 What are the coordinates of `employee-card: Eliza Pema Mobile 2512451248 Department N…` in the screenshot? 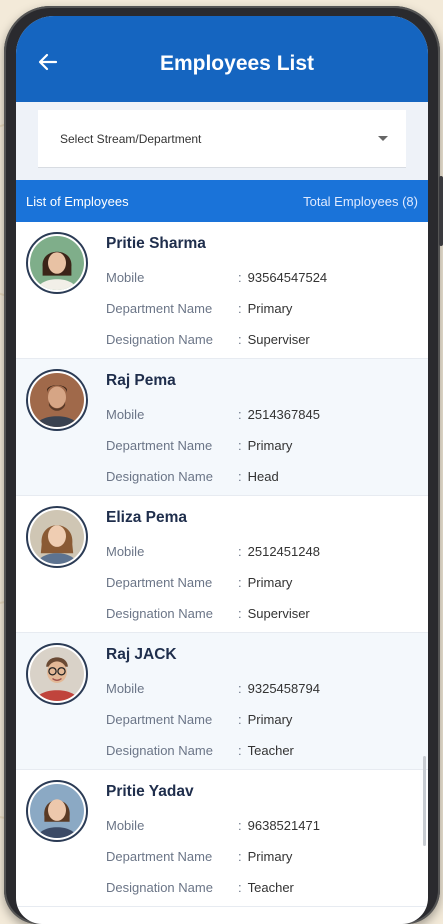 It's located at (222, 564).